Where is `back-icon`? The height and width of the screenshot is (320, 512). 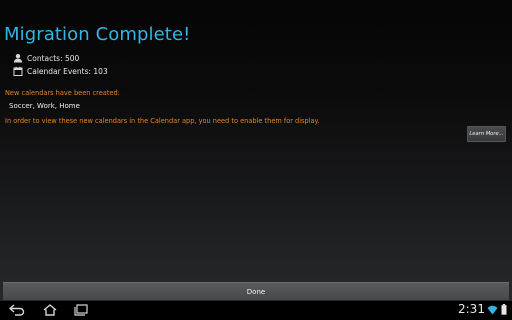
back-icon is located at coordinates (17, 310).